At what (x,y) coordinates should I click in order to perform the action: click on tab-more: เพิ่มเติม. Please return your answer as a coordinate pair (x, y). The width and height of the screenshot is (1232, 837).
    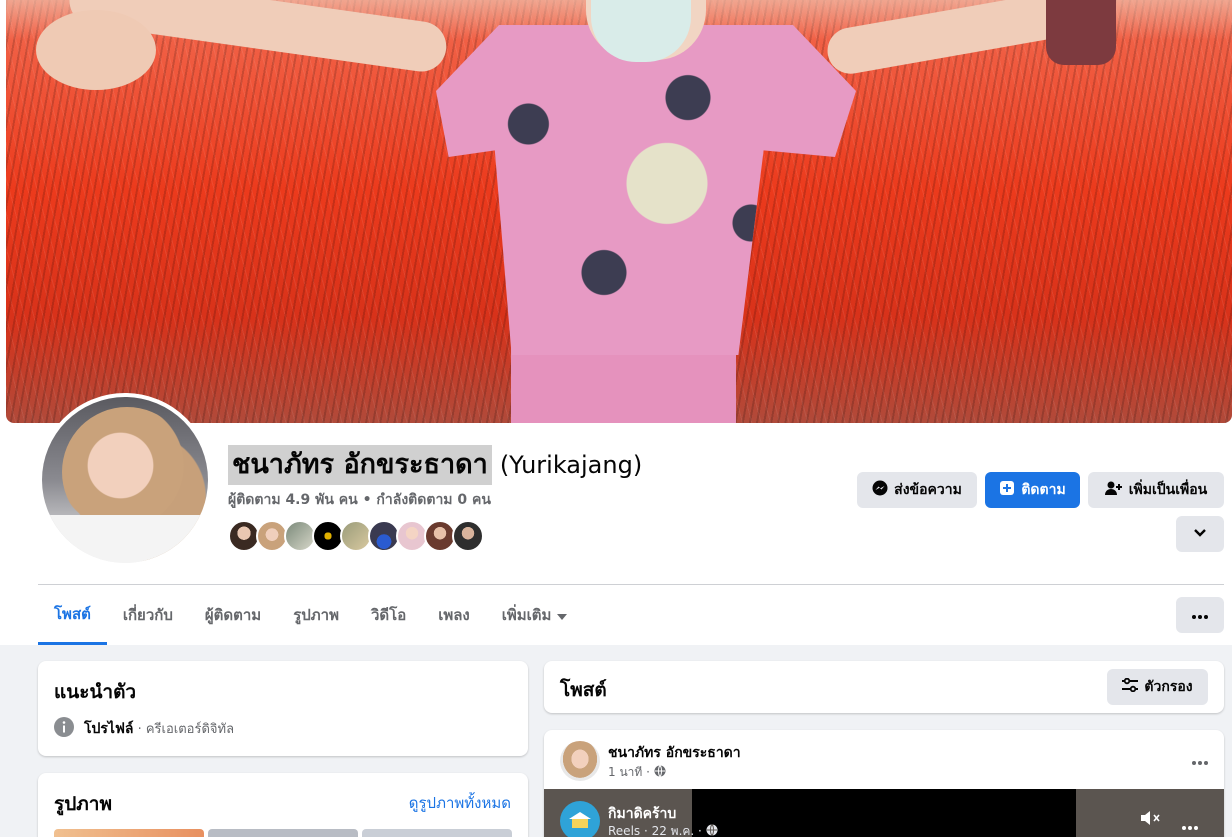
    Looking at the image, I should click on (535, 615).